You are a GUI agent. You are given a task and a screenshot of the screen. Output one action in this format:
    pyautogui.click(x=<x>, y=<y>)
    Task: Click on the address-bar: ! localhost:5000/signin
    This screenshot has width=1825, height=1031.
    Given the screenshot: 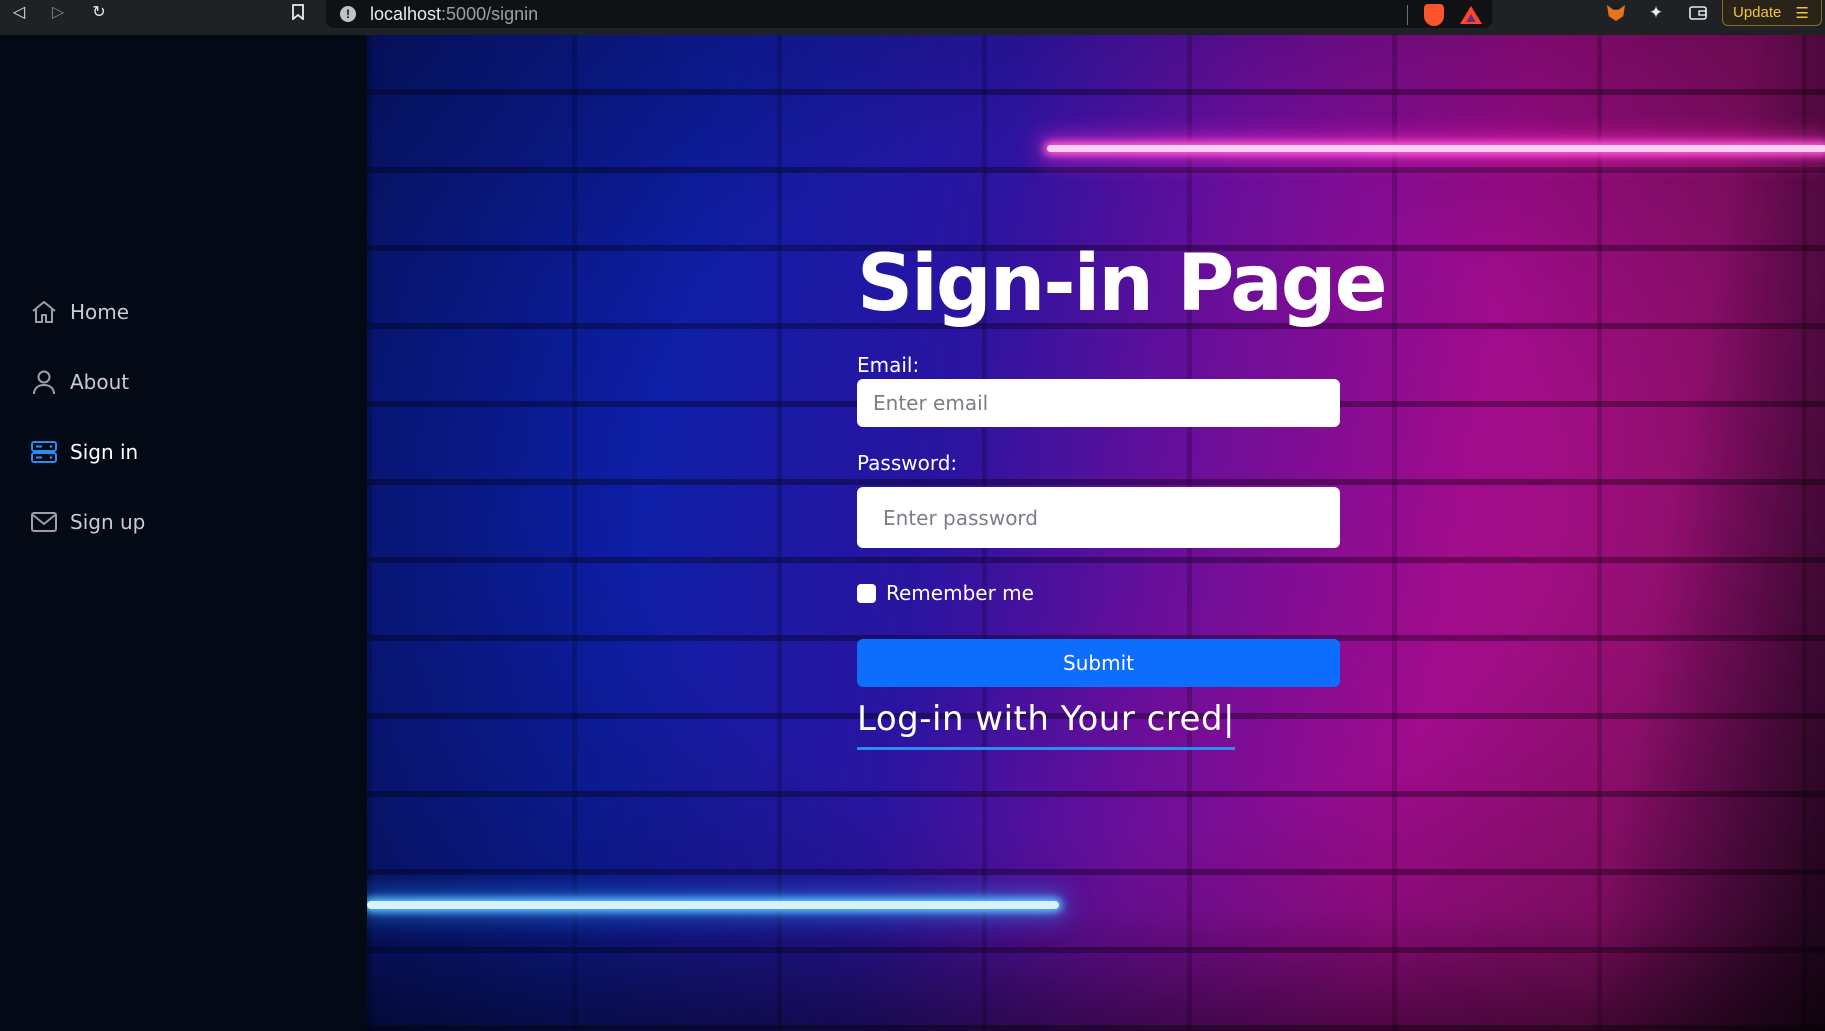 What is the action you would take?
    pyautogui.click(x=909, y=14)
    